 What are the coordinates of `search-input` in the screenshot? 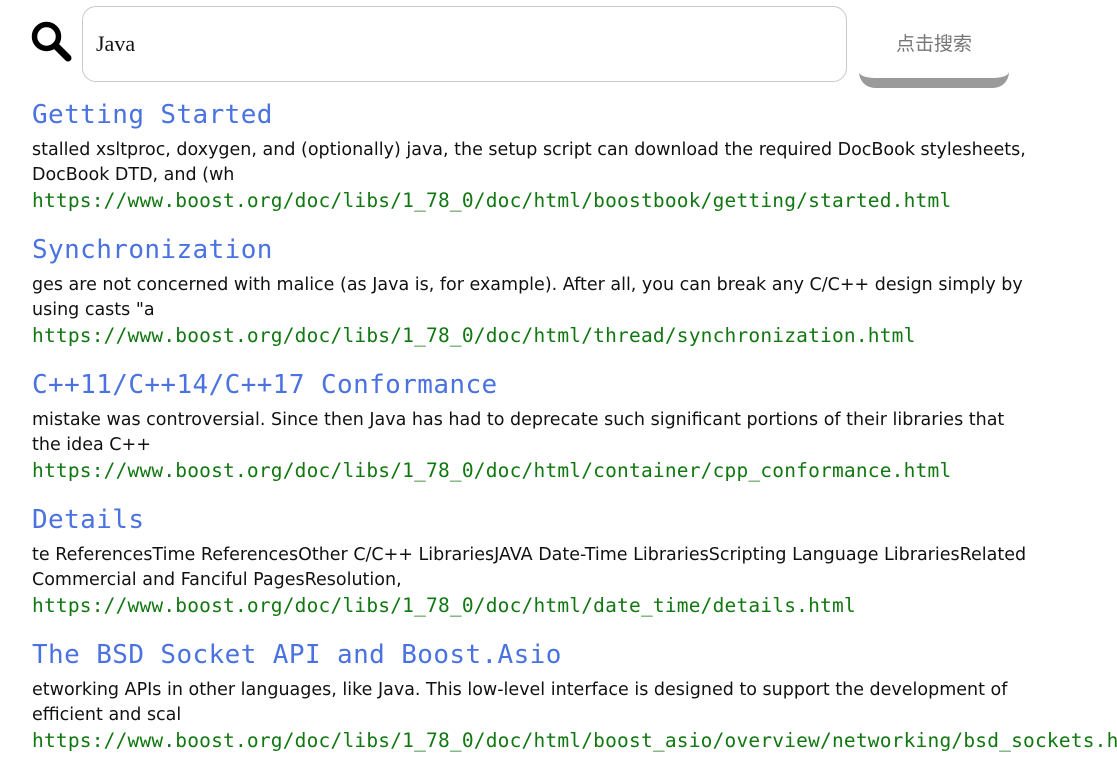 It's located at (464, 44).